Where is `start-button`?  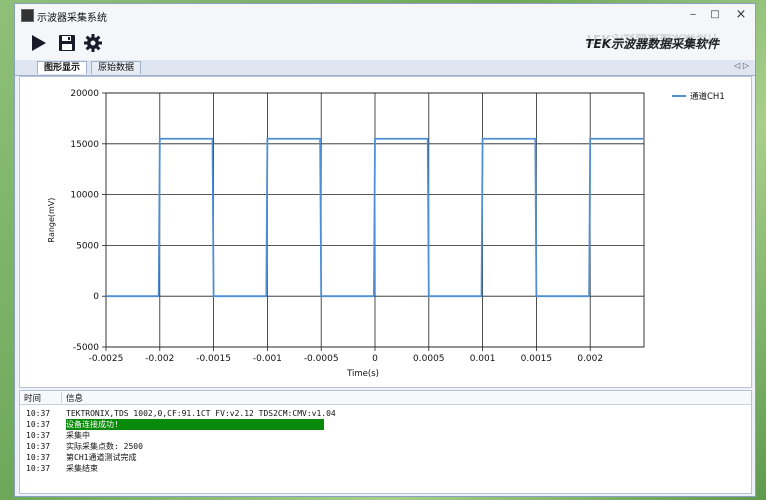
start-button is located at coordinates (39, 43).